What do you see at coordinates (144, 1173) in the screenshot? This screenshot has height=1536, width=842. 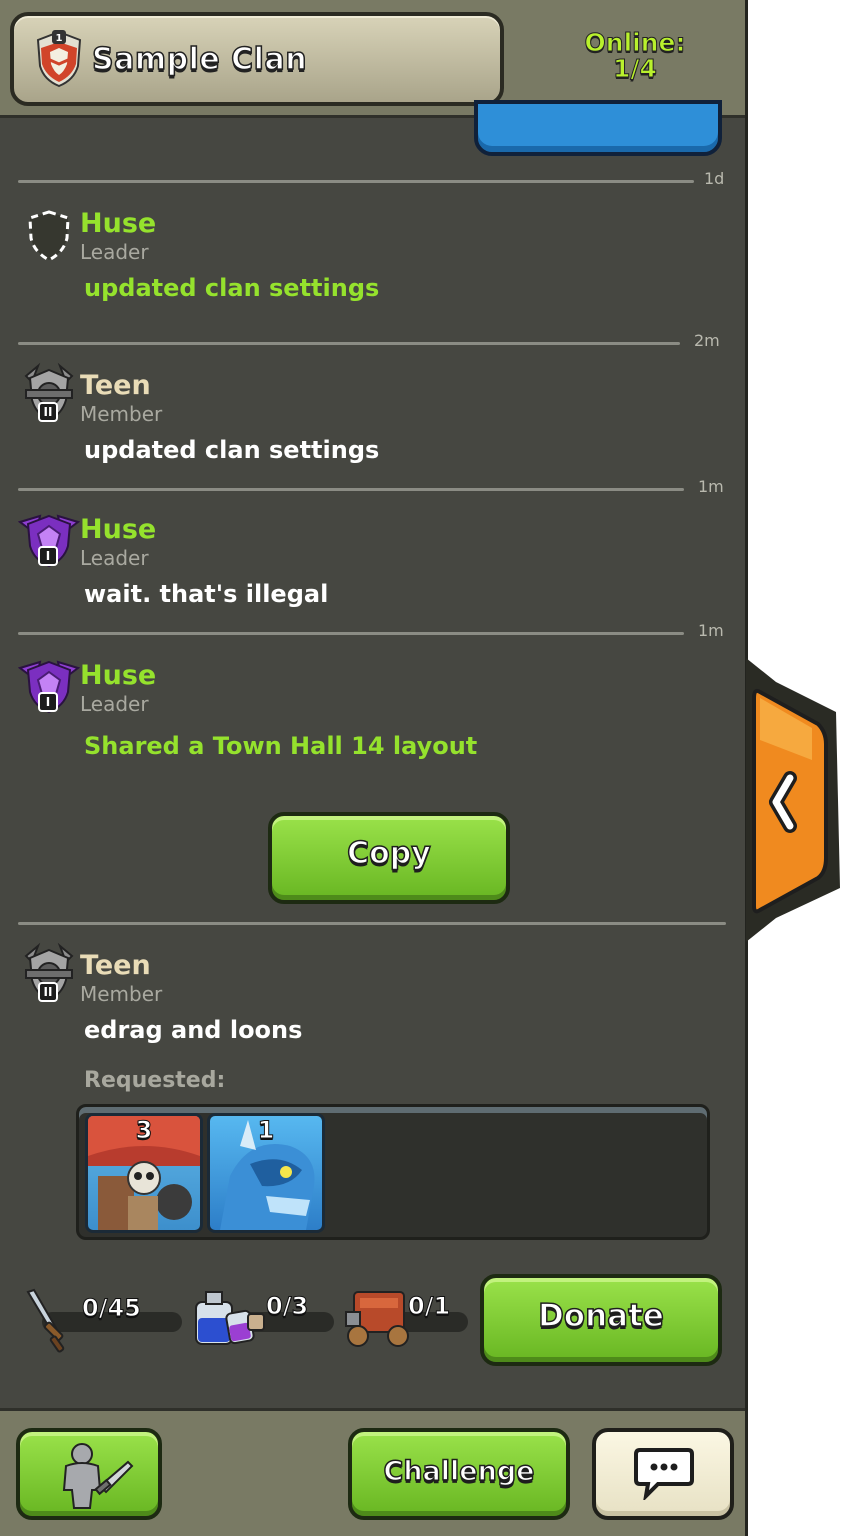 I see `requested-troop-balloon: 3` at bounding box center [144, 1173].